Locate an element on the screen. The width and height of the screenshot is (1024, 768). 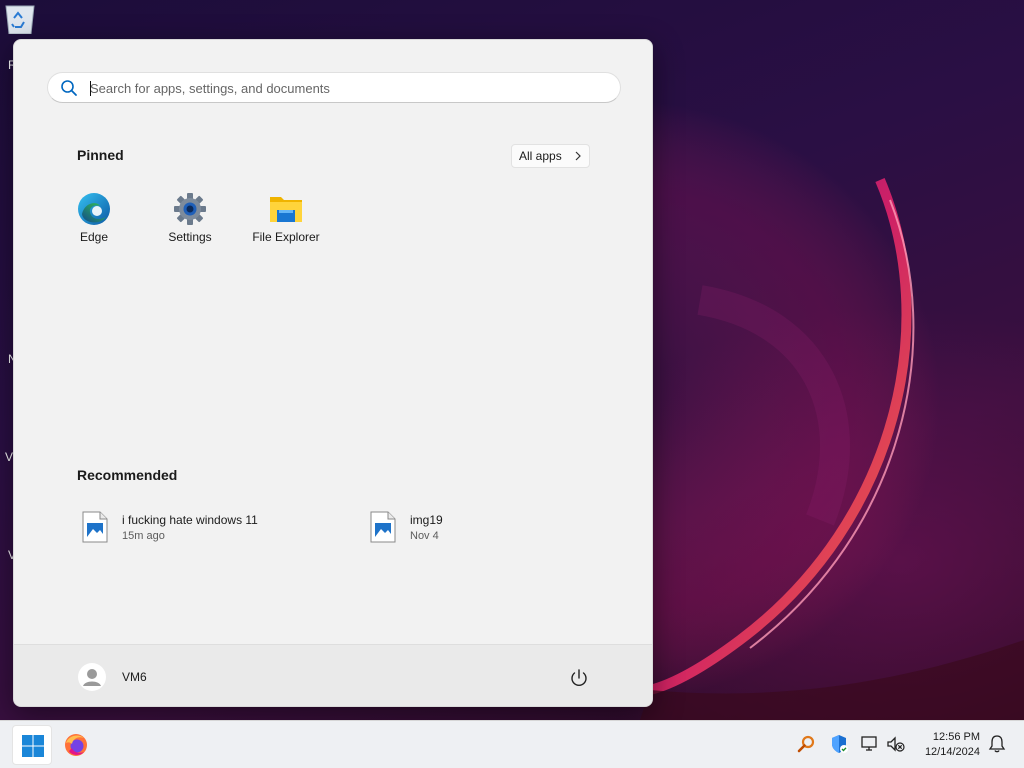
start-search-box is located at coordinates (334, 87).